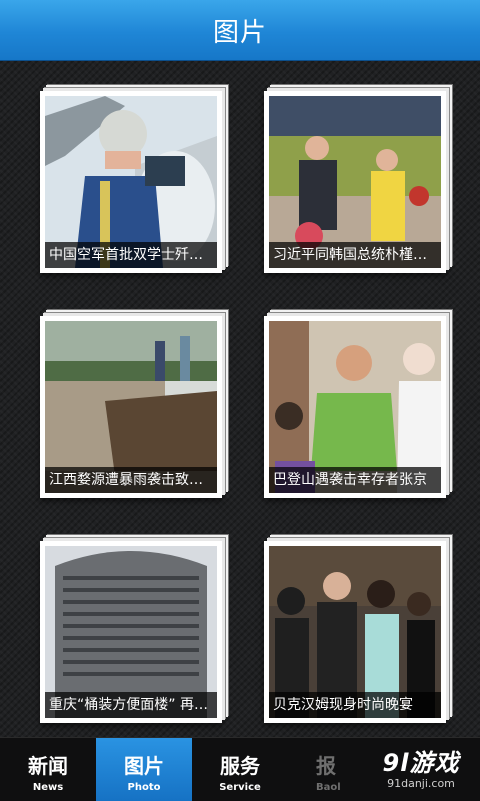 Image resolution: width=480 pixels, height=801 pixels. What do you see at coordinates (355, 705) in the screenshot?
I see `photo-caption: 贝克汉姆现身时尚晚宴` at bounding box center [355, 705].